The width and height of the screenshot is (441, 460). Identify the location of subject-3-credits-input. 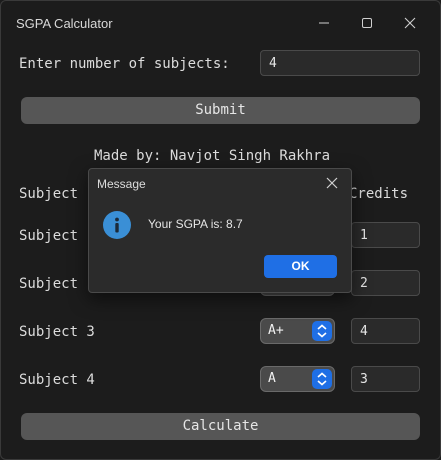
(385, 331).